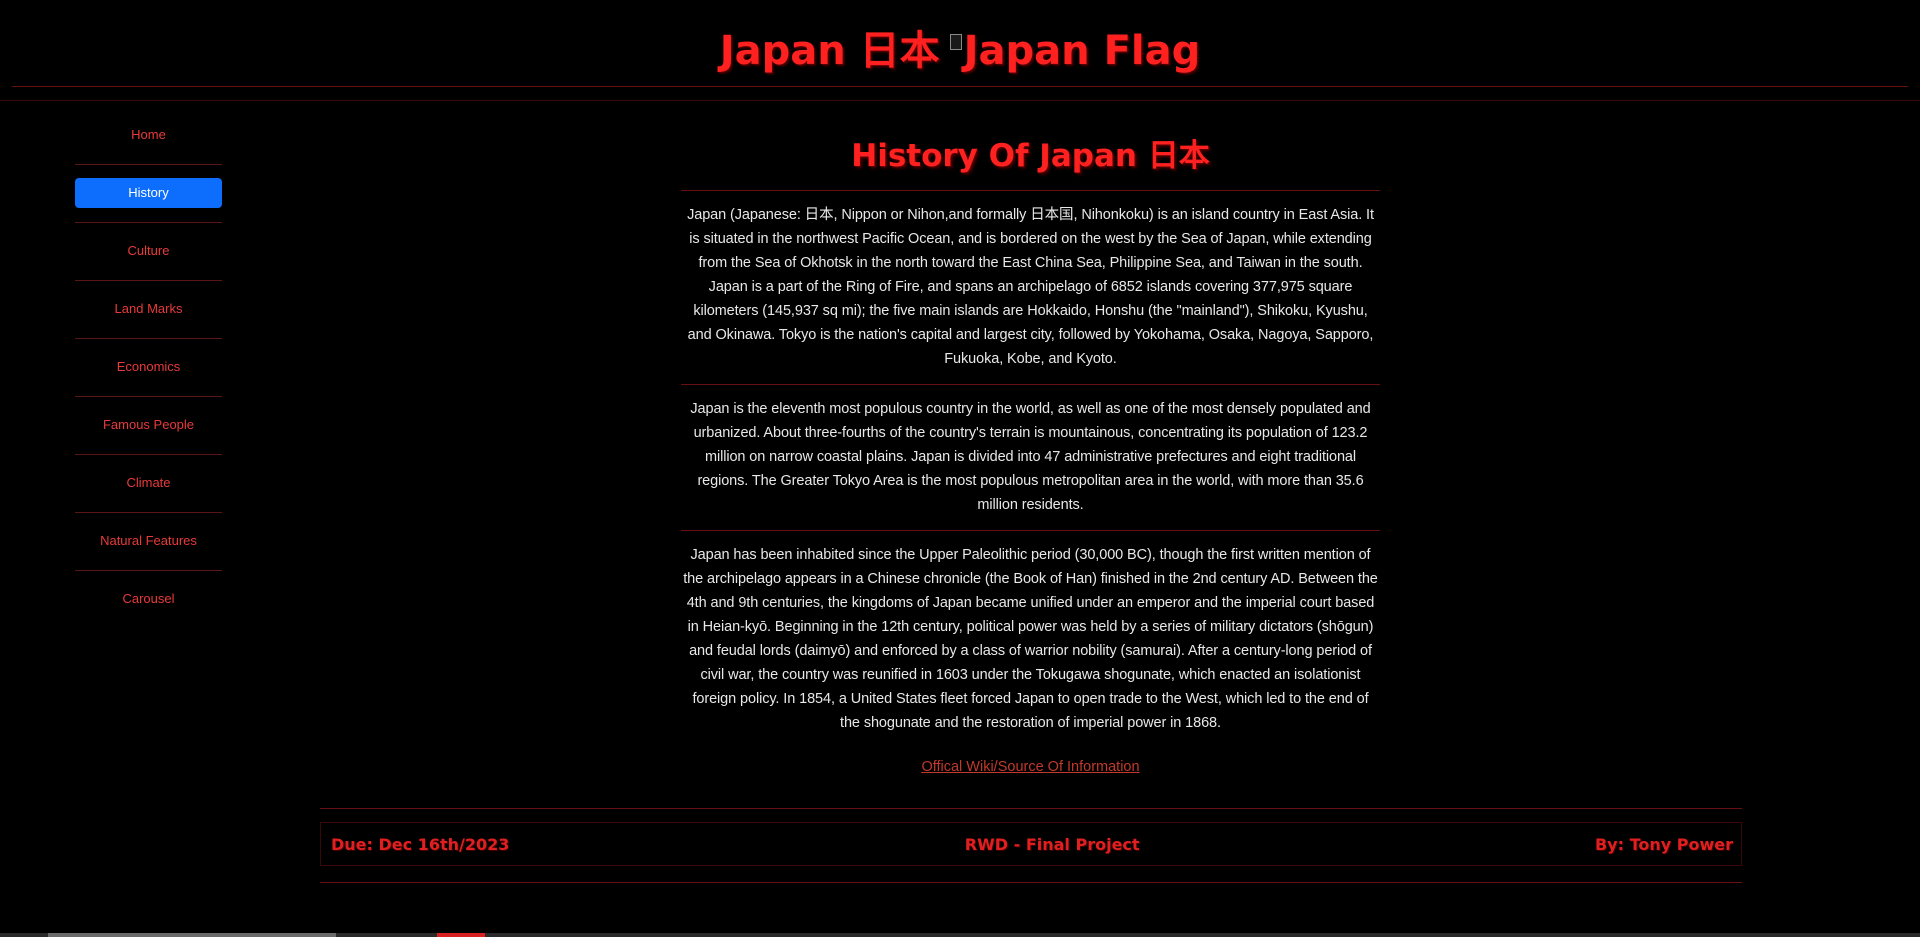 The width and height of the screenshot is (1920, 937). I want to click on header-divider, so click(960, 86).